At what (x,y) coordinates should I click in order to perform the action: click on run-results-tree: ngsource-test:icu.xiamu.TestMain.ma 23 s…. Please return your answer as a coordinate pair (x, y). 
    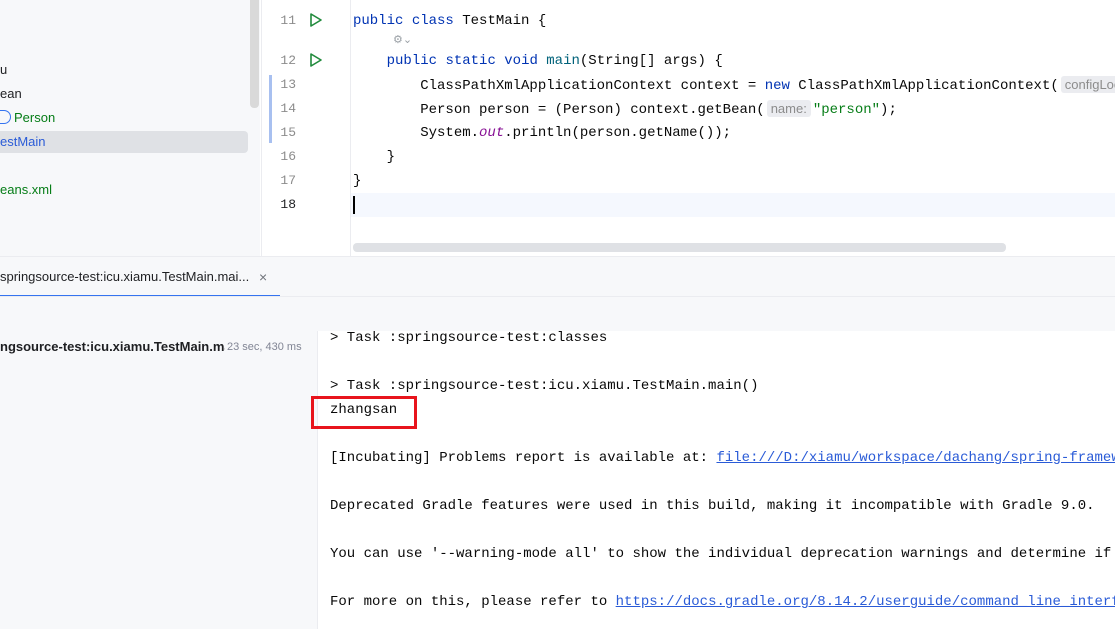
    Looking at the image, I should click on (159, 480).